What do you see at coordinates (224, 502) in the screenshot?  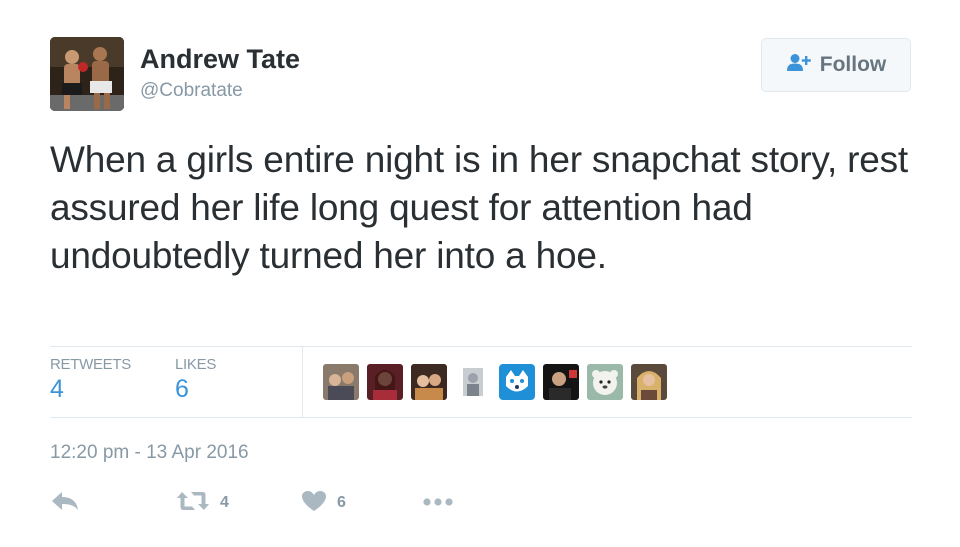 I see `retweet-count: 4` at bounding box center [224, 502].